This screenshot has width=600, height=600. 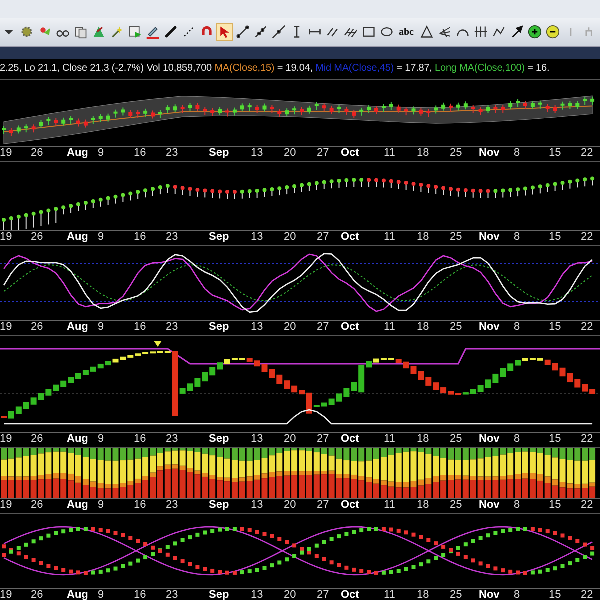 I want to click on segment-tool-icon, so click(x=242, y=32).